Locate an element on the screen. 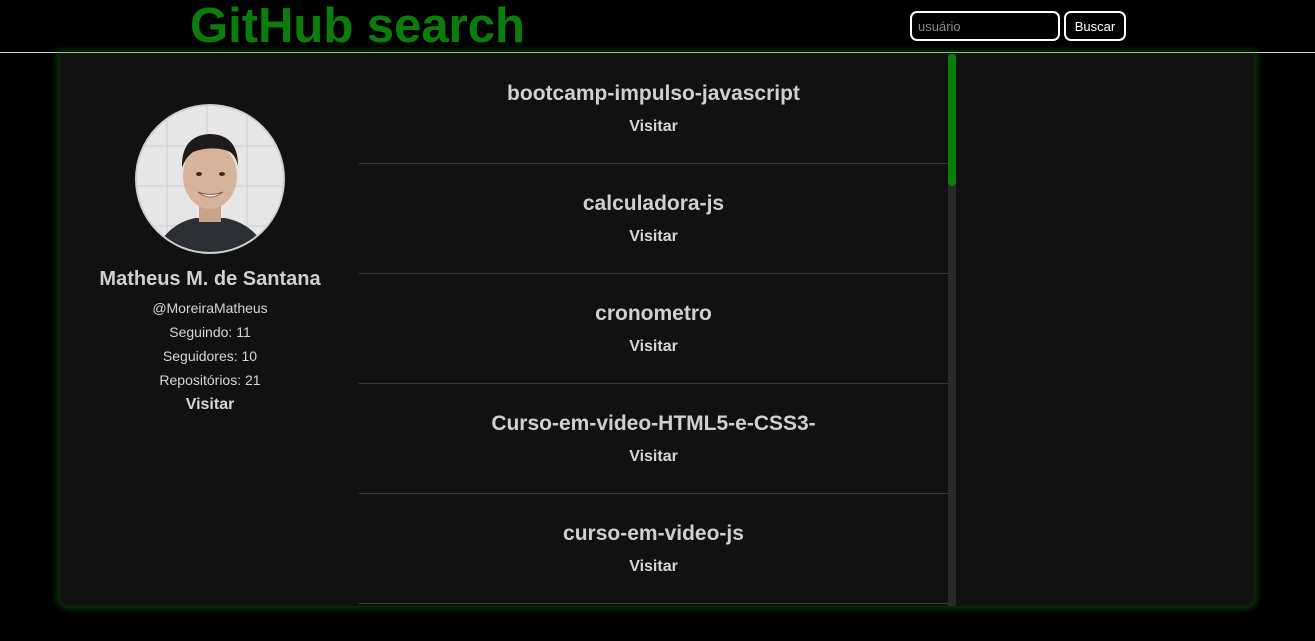  repo-name: cronometro is located at coordinates (653, 313).